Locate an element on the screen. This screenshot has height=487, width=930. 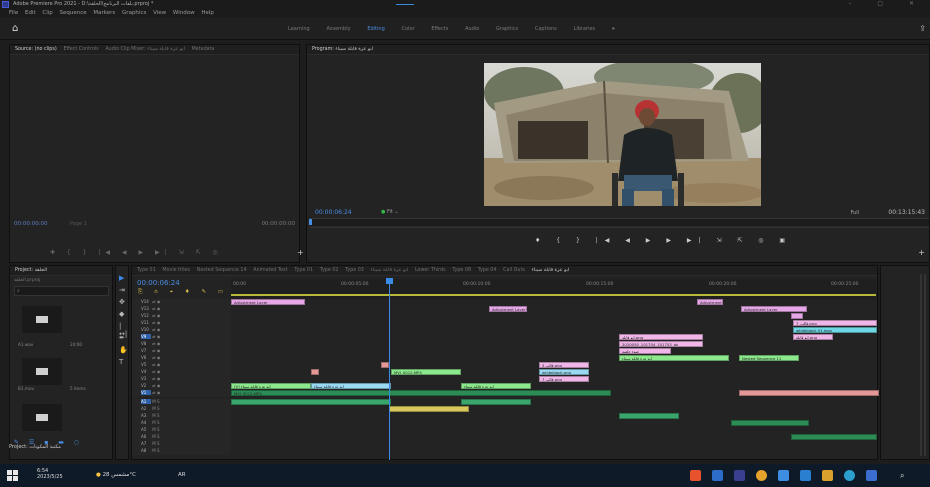
track-v4: MVI_0012.MP4 whiteblack.png is located at coordinates (554, 372).